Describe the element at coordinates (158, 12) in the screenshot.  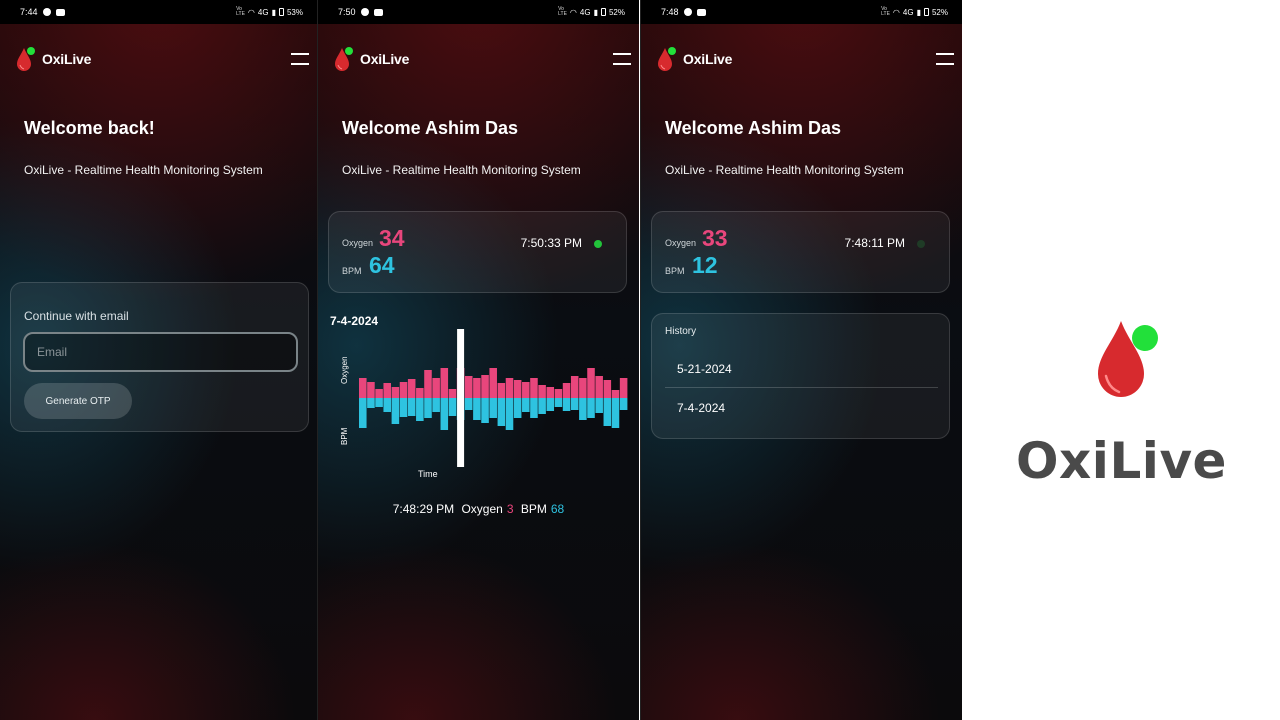
I see `status-bar: 7:44 Vo LTE ◠ 4G ▮ 53%` at that location.